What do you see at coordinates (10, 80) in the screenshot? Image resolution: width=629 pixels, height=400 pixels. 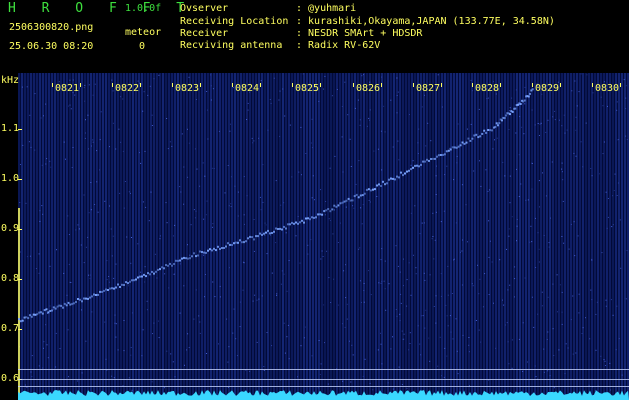 I see `y-axis-unit-label: kHz` at bounding box center [10, 80].